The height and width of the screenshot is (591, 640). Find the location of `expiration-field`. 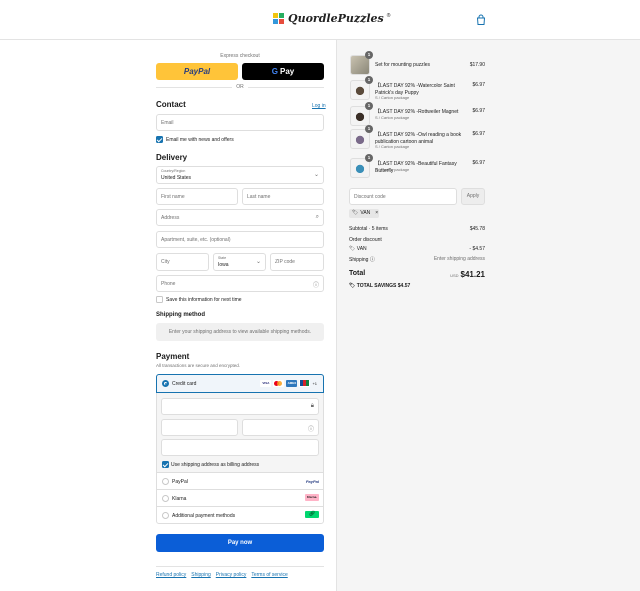

expiration-field is located at coordinates (199, 427).